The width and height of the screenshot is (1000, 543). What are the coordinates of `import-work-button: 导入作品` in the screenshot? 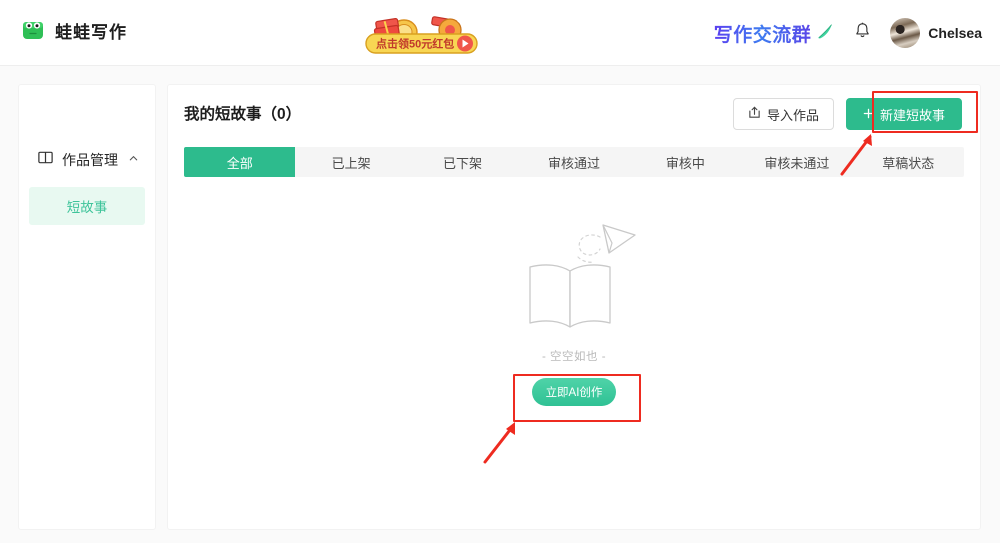 It's located at (783, 114).